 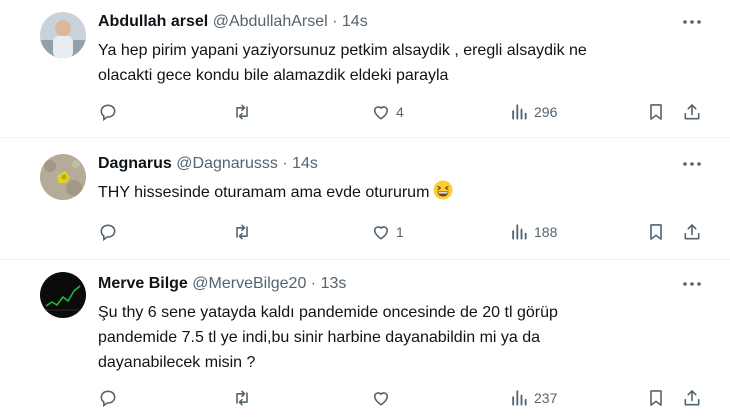 I want to click on like-count: 1, so click(x=400, y=232).